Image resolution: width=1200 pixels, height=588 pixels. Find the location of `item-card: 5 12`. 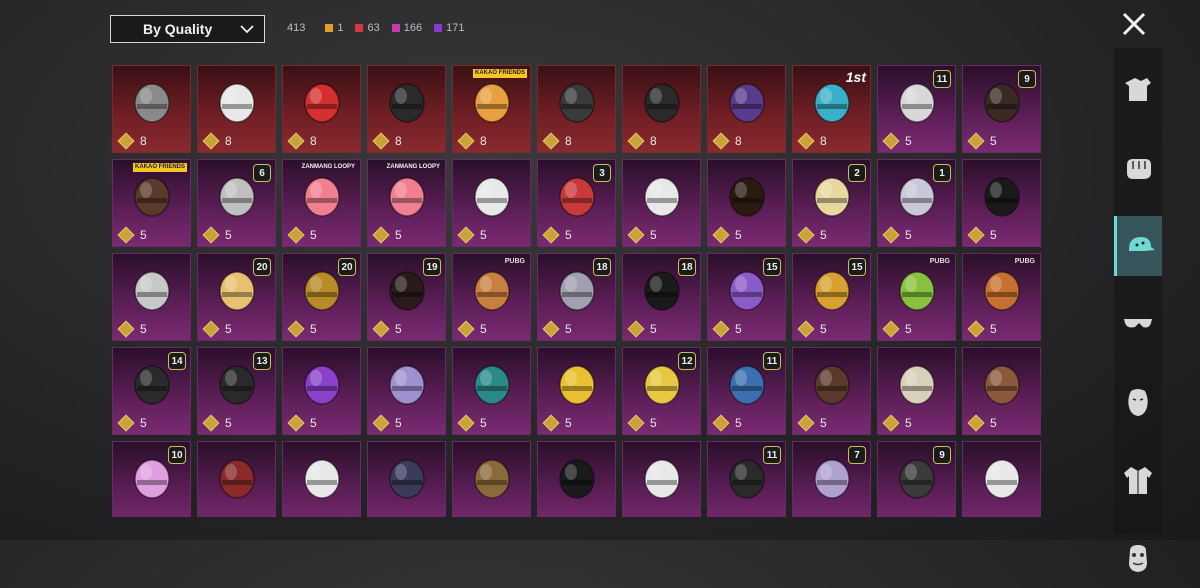

item-card: 5 12 is located at coordinates (661, 391).